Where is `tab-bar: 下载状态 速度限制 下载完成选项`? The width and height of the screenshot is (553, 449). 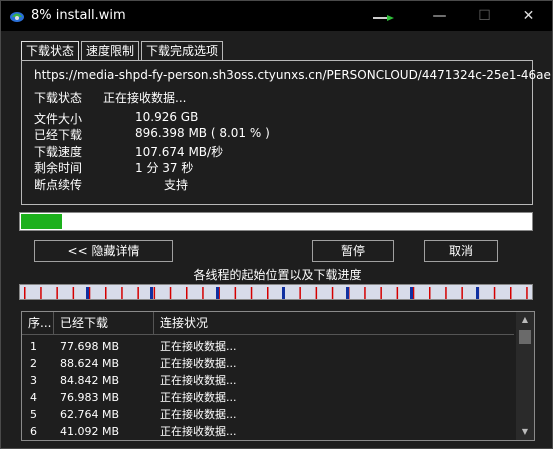
tab-bar: 下载状态 速度限制 下载完成选项 is located at coordinates (122, 51).